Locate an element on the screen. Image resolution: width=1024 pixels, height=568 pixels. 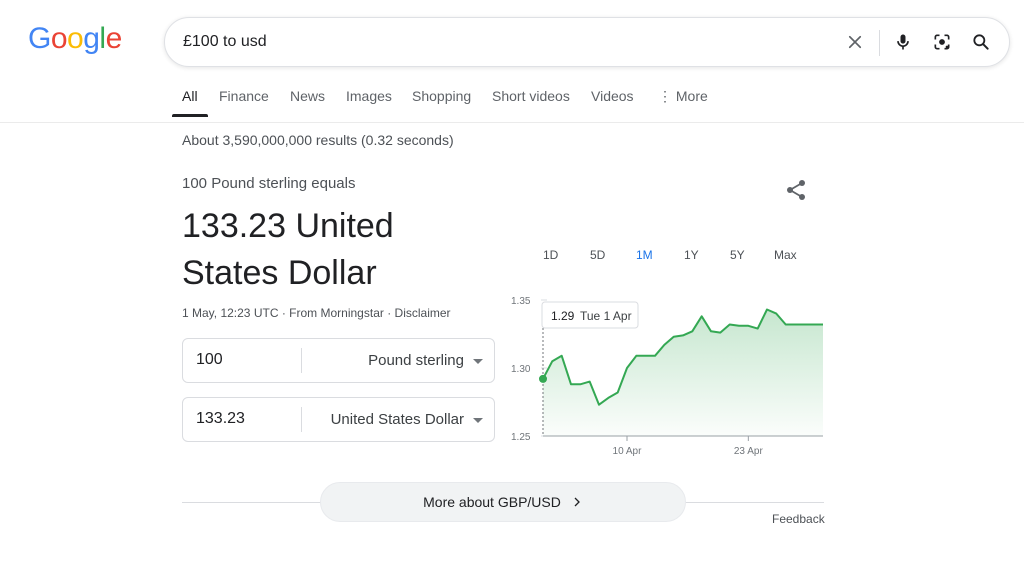
tooltip-value: 1.29 is located at coordinates (563, 316).